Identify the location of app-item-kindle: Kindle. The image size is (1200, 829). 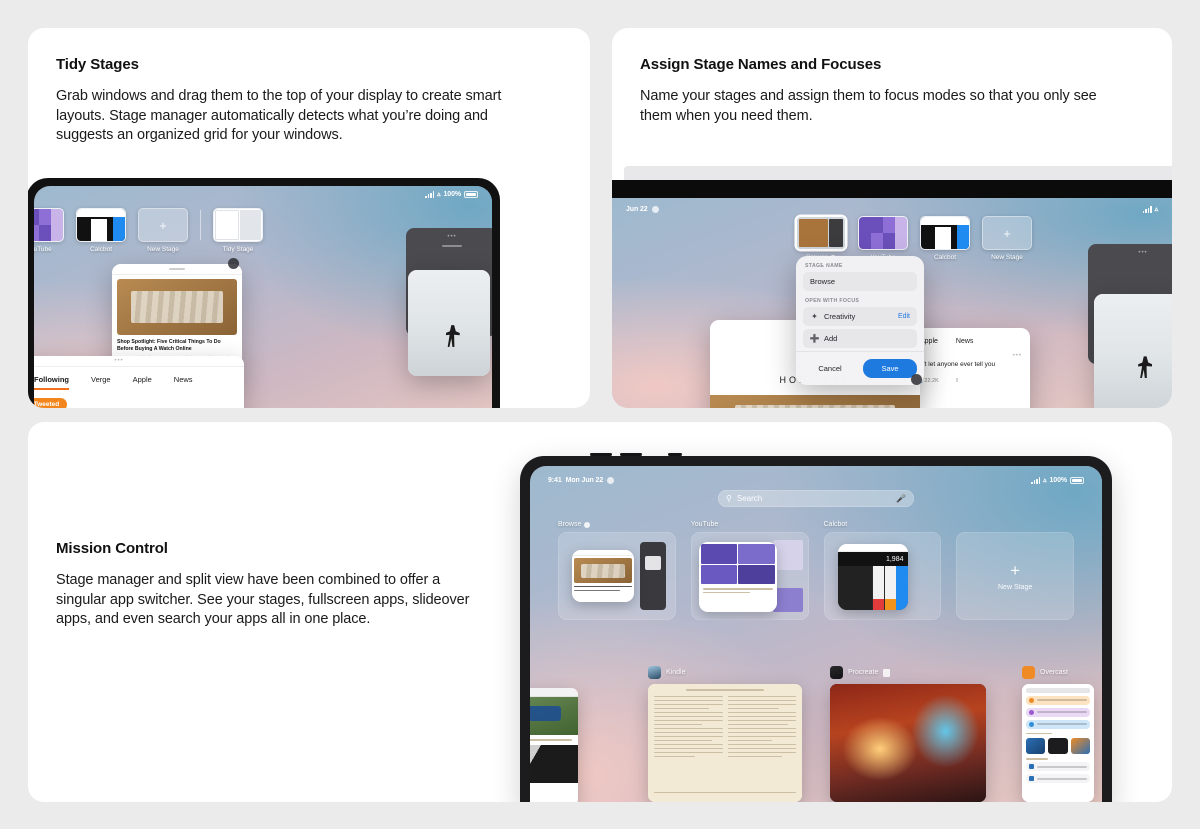
(725, 734).